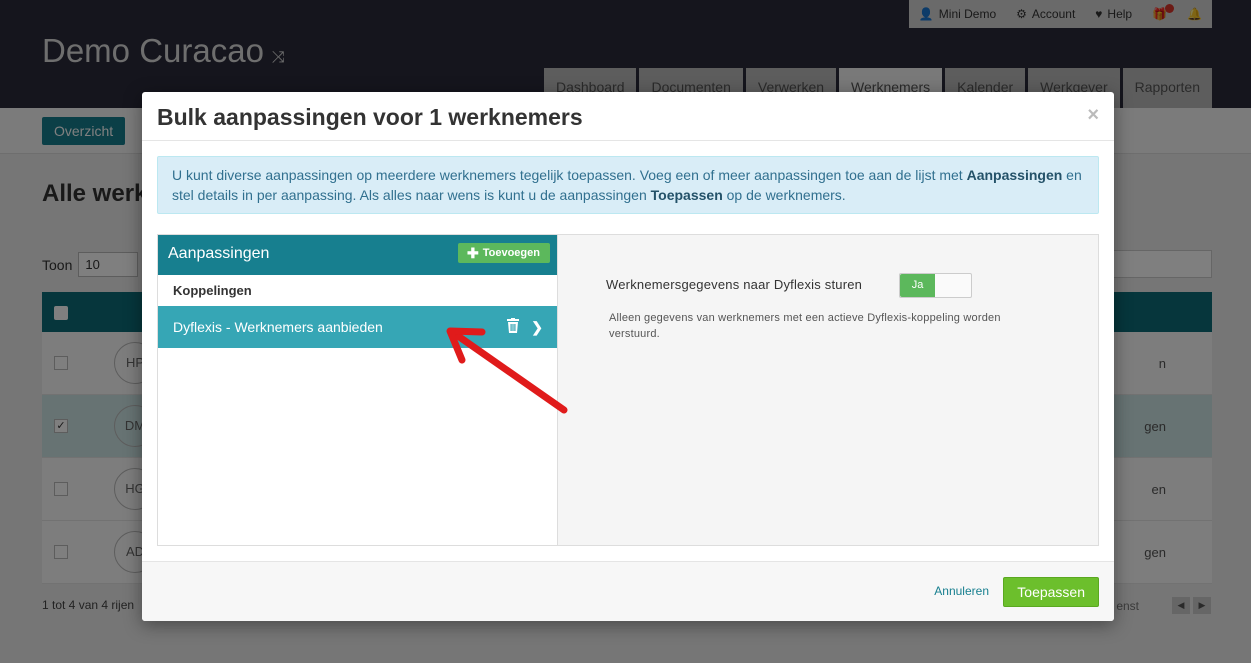  I want to click on plus-icon: ✚, so click(473, 253).